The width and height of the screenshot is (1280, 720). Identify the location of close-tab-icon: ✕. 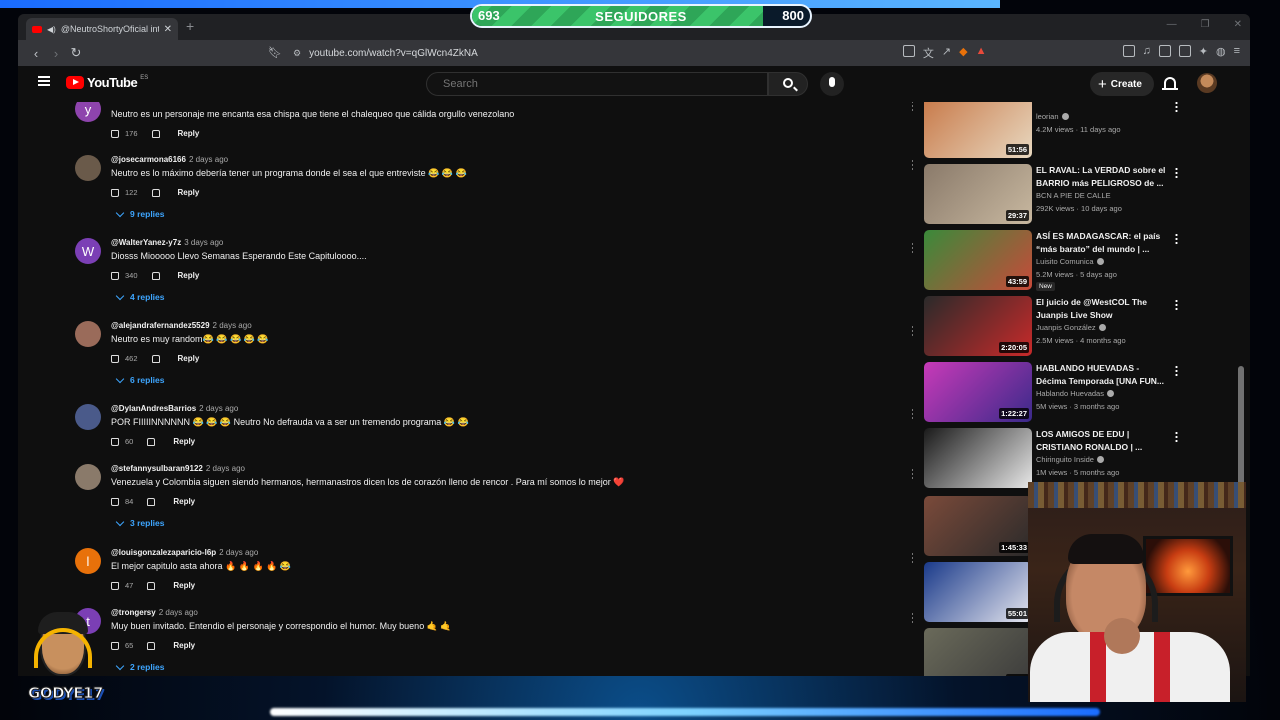
(168, 29).